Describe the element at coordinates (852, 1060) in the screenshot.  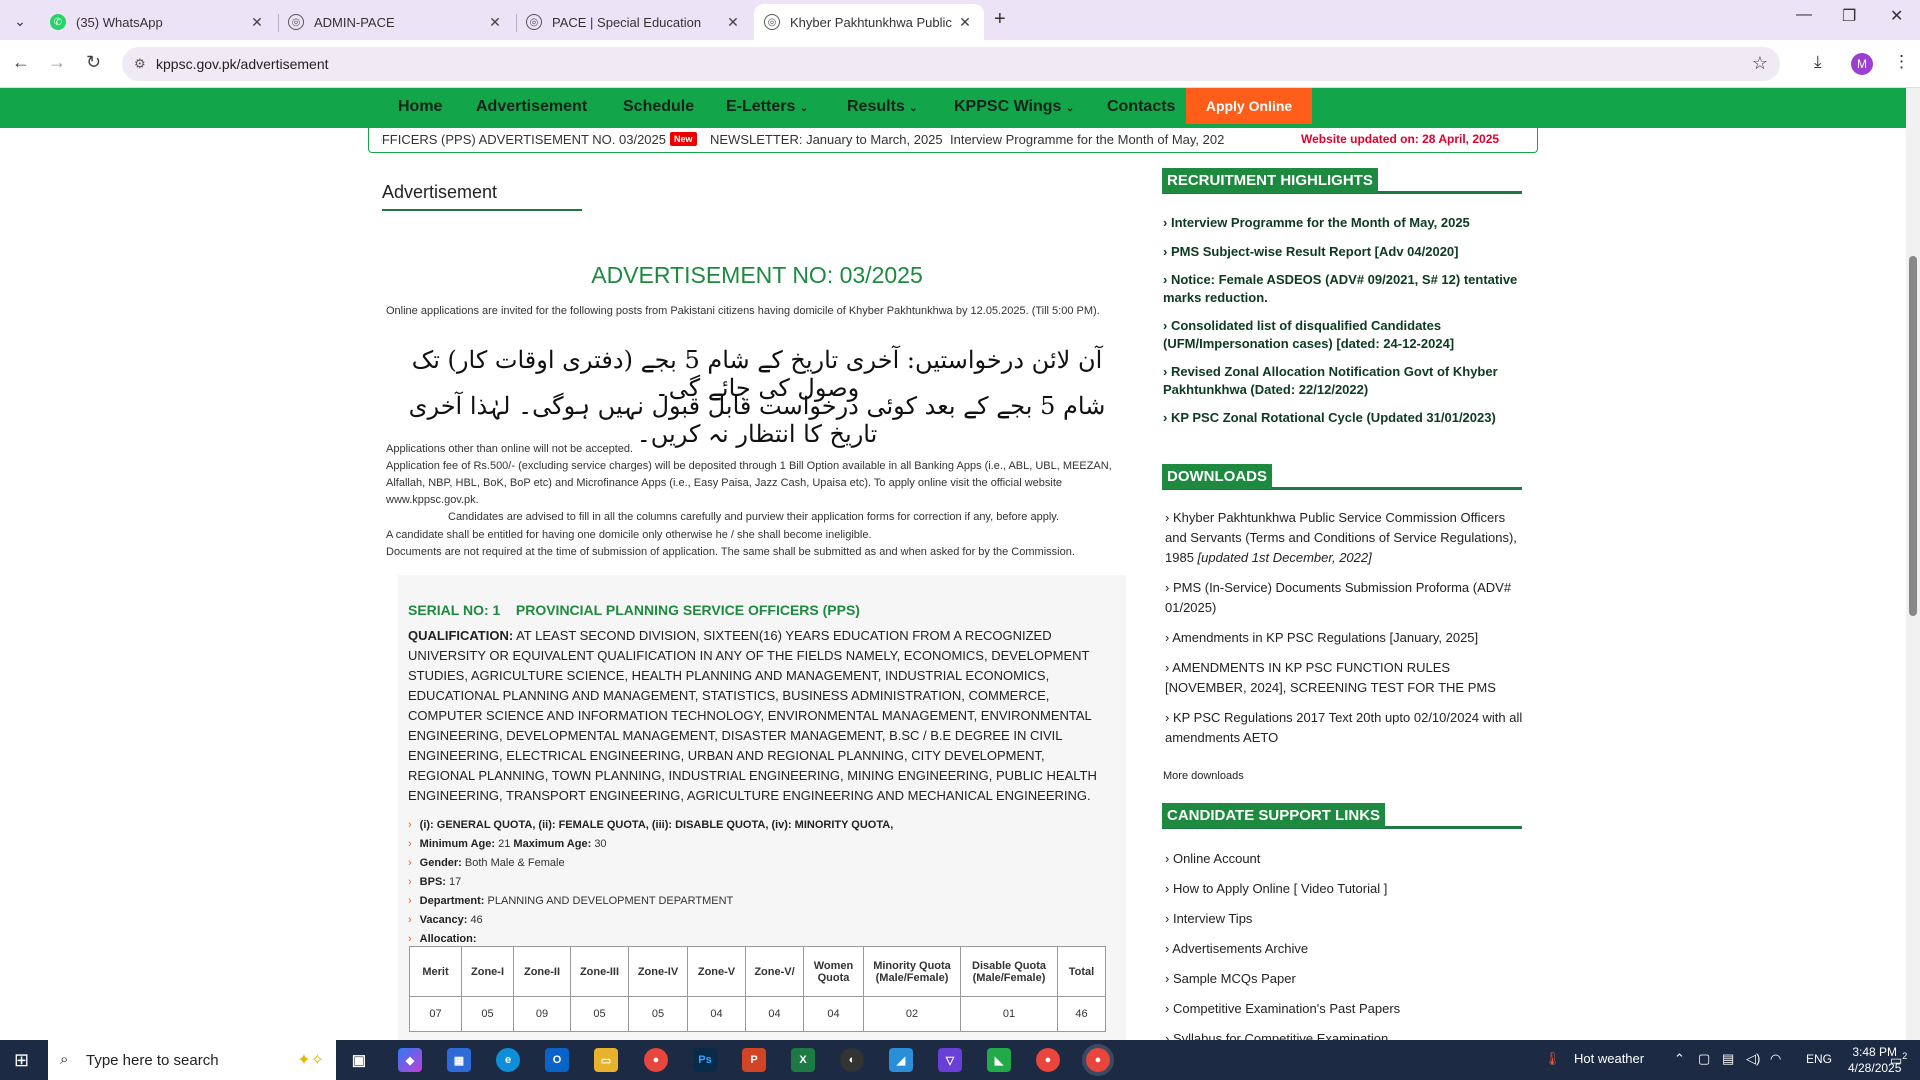
I see `app-icon: ◐` at that location.